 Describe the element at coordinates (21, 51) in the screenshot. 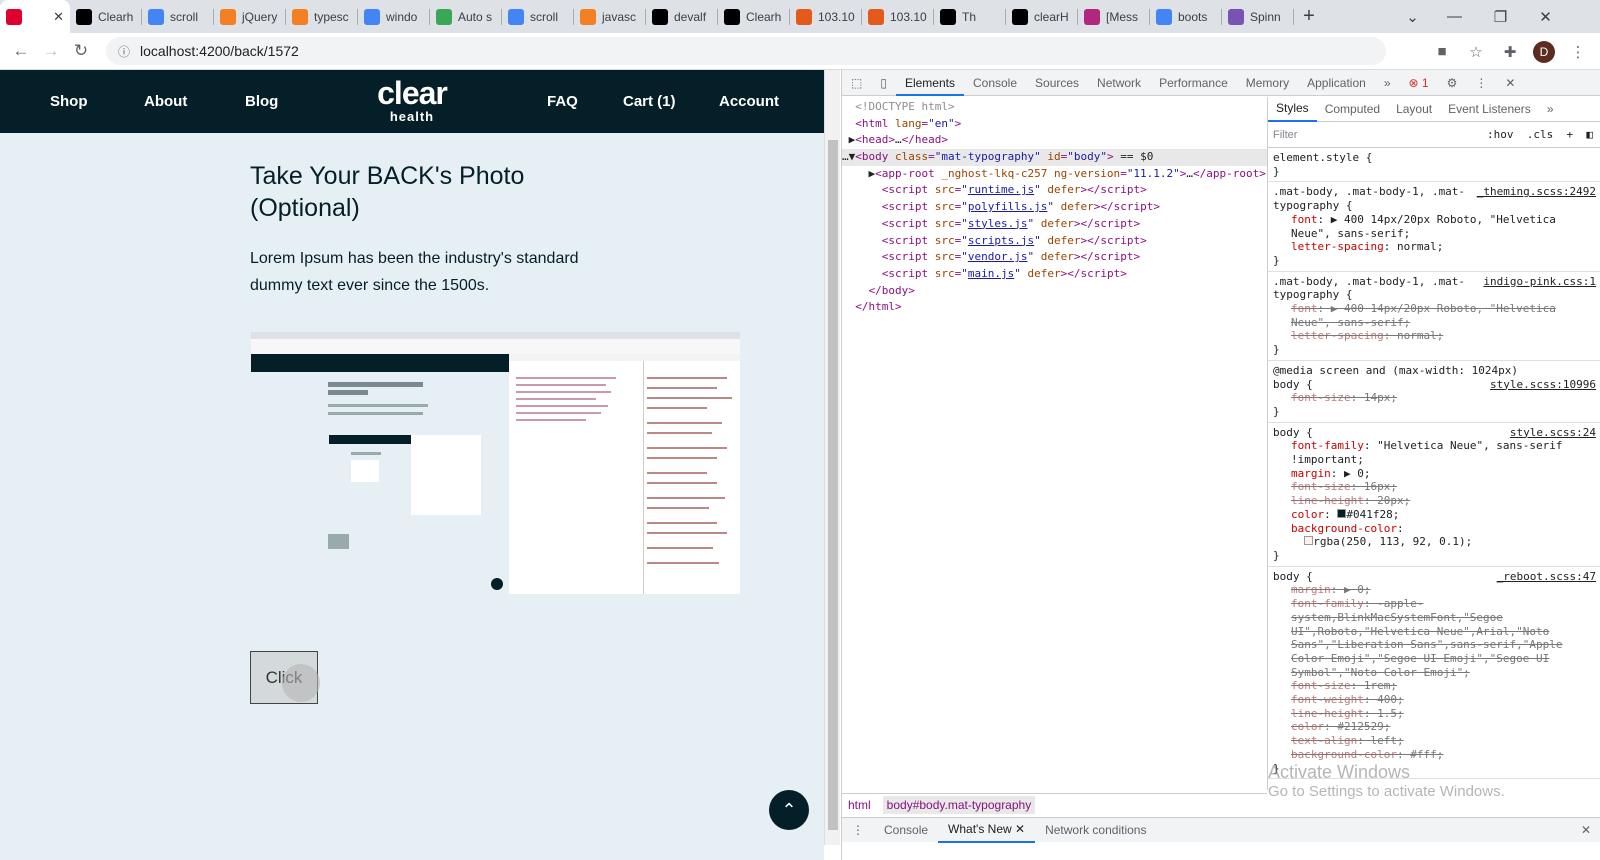

I see `back-arrow-icon: ←` at that location.